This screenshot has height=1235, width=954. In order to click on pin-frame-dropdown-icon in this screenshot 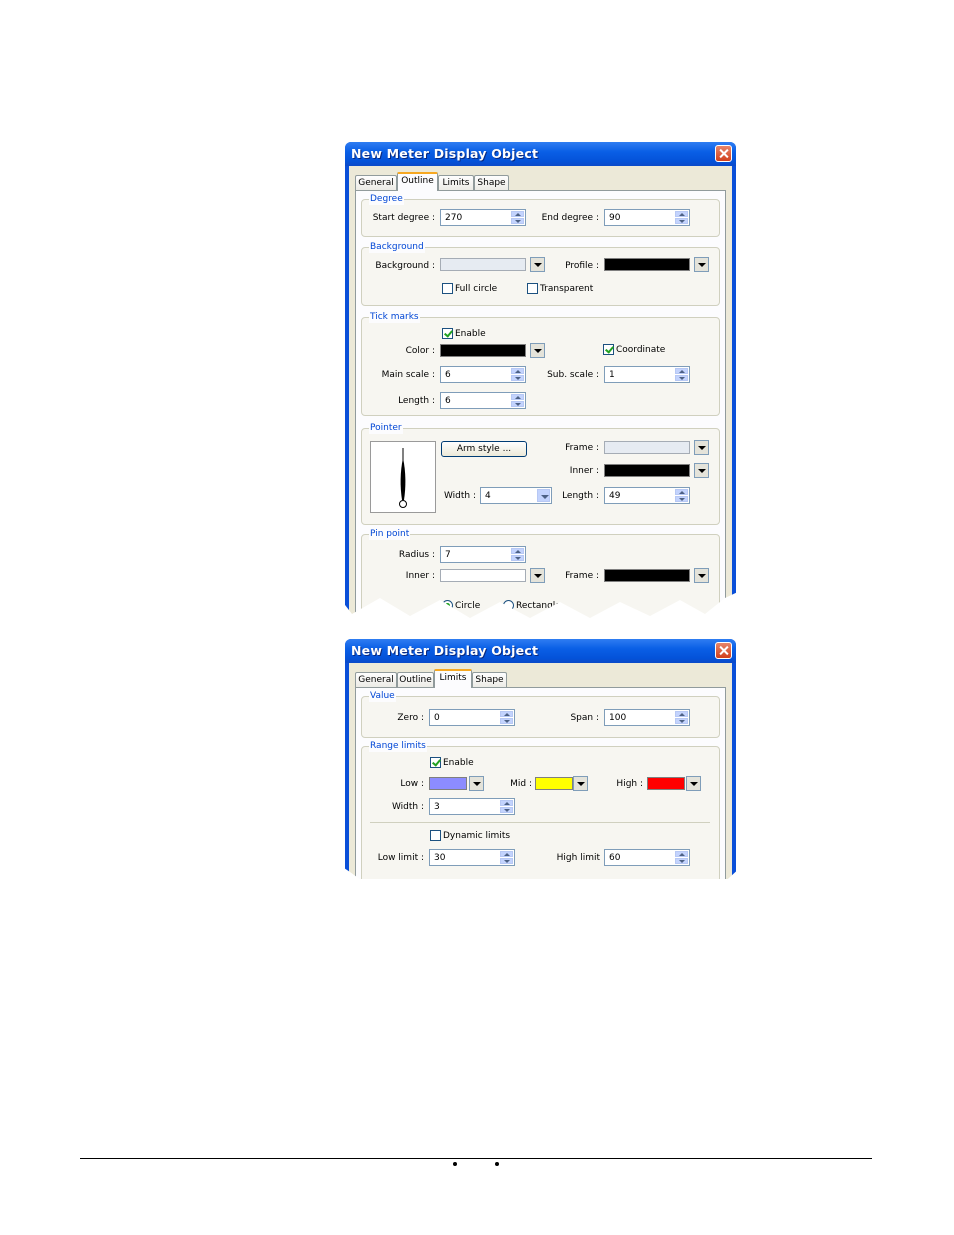, I will do `click(701, 575)`.